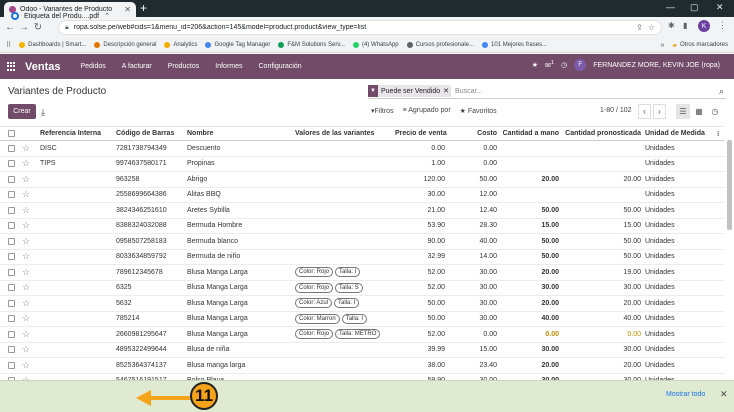 Image resolution: width=734 pixels, height=412 pixels. What do you see at coordinates (10, 133) in the screenshot?
I see `select-all-checkbox` at bounding box center [10, 133].